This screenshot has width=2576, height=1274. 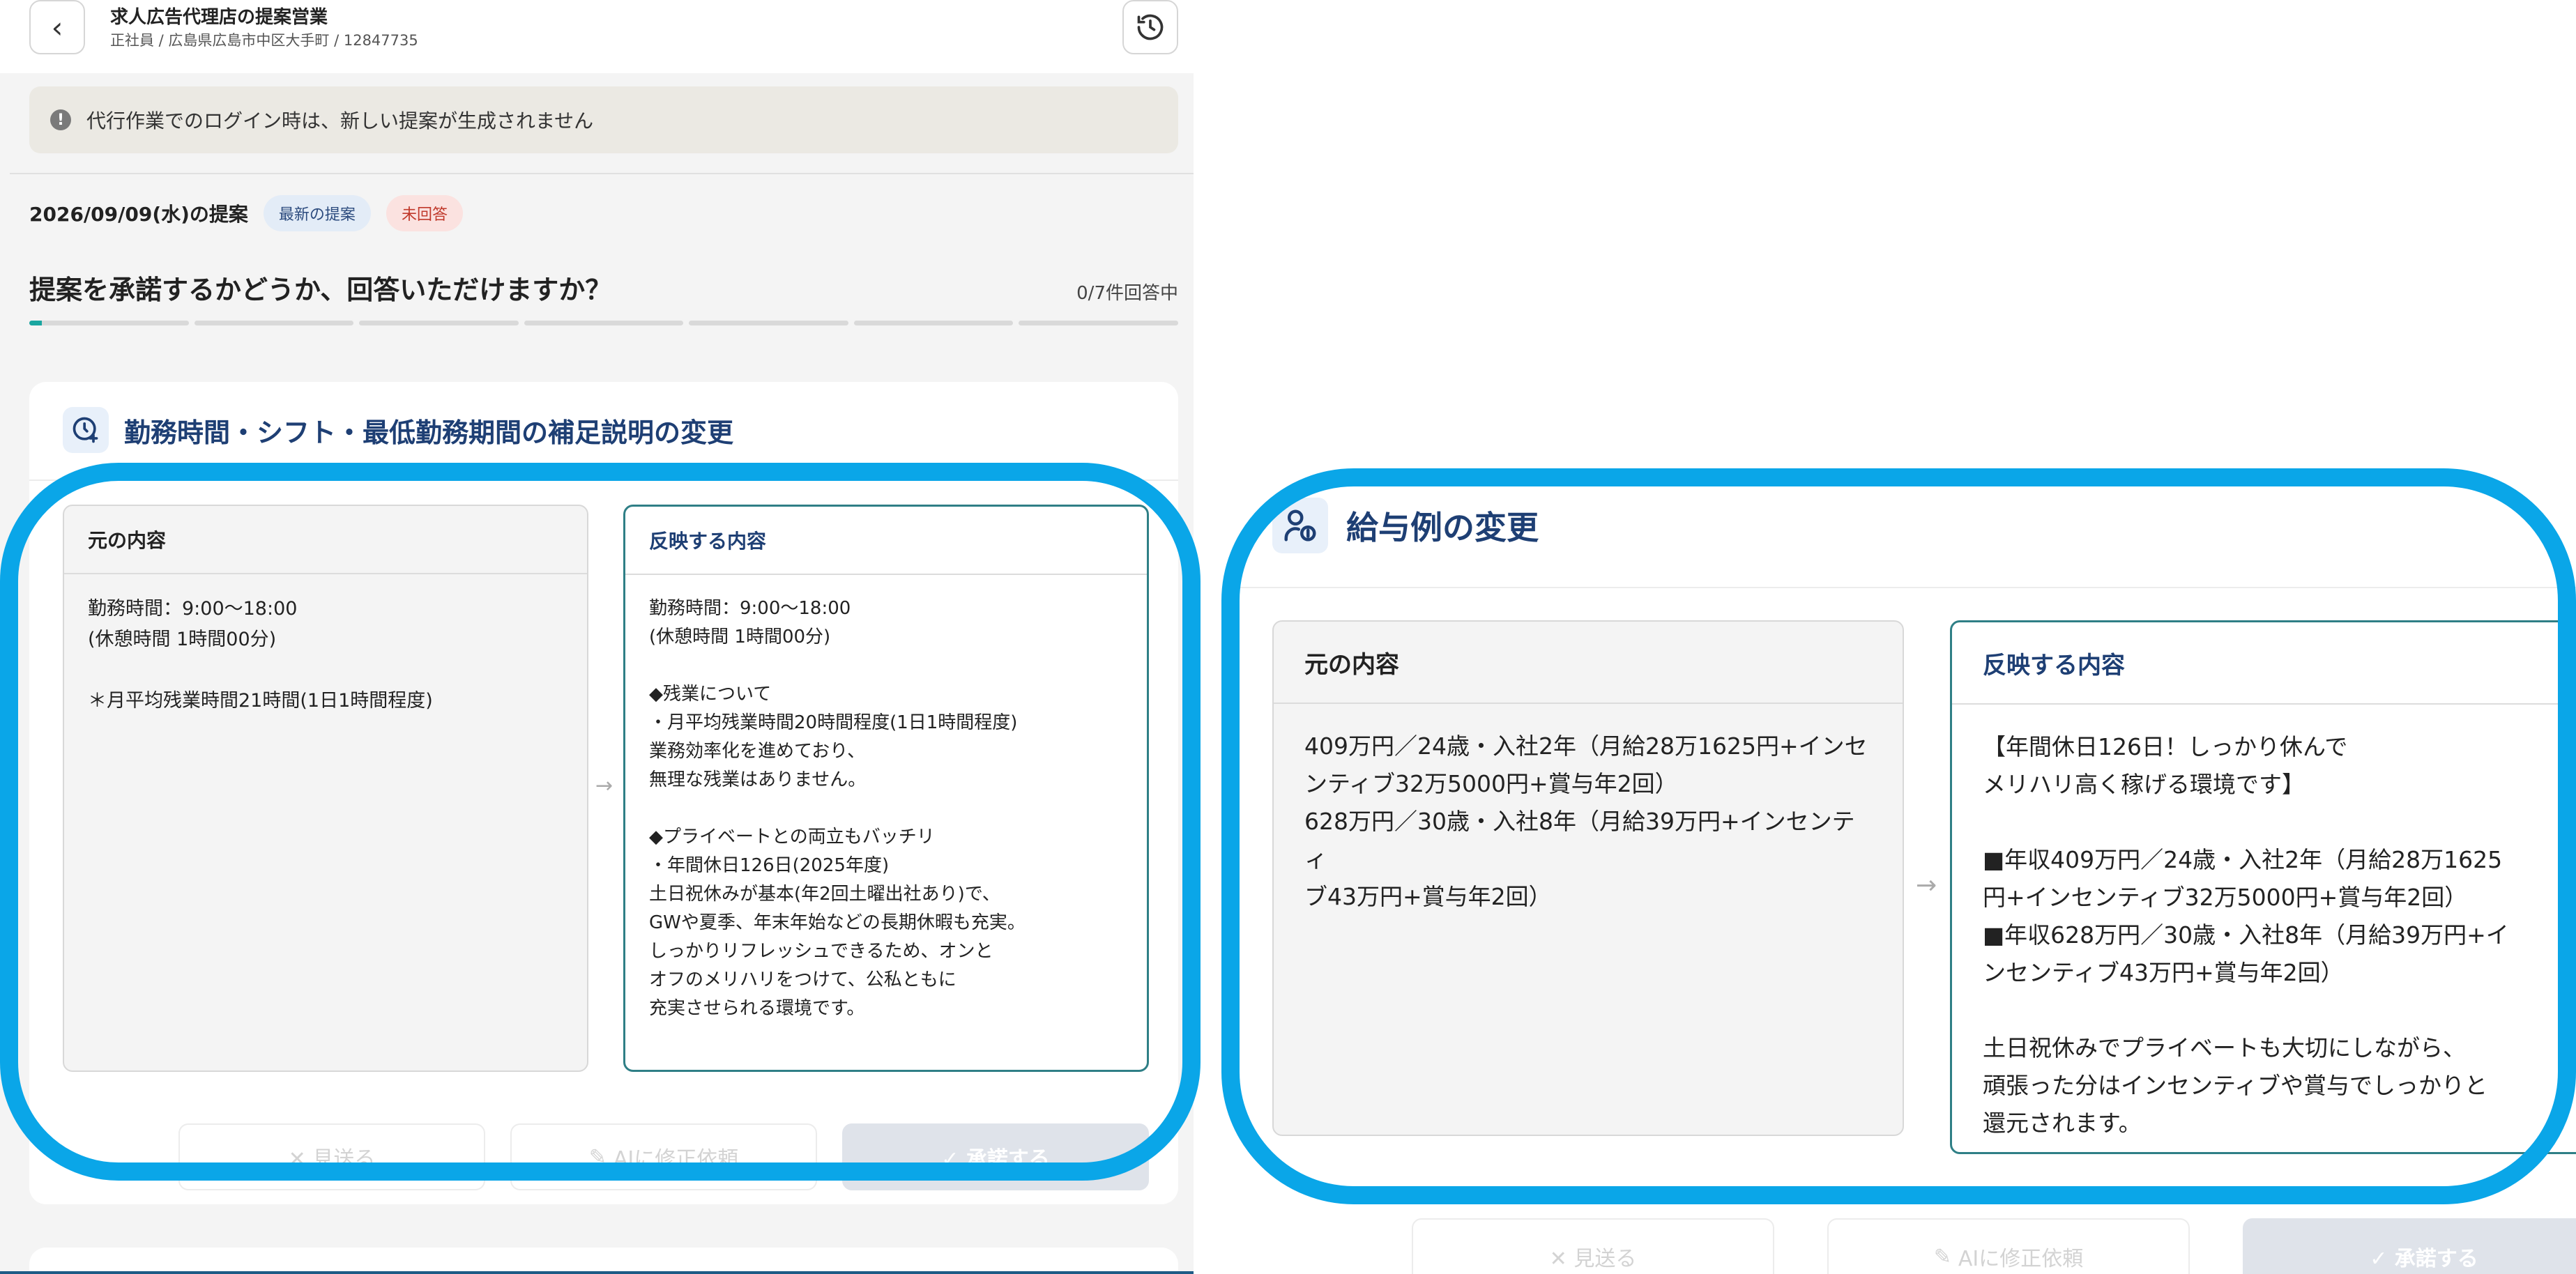 I want to click on info-icon: !, so click(x=61, y=120).